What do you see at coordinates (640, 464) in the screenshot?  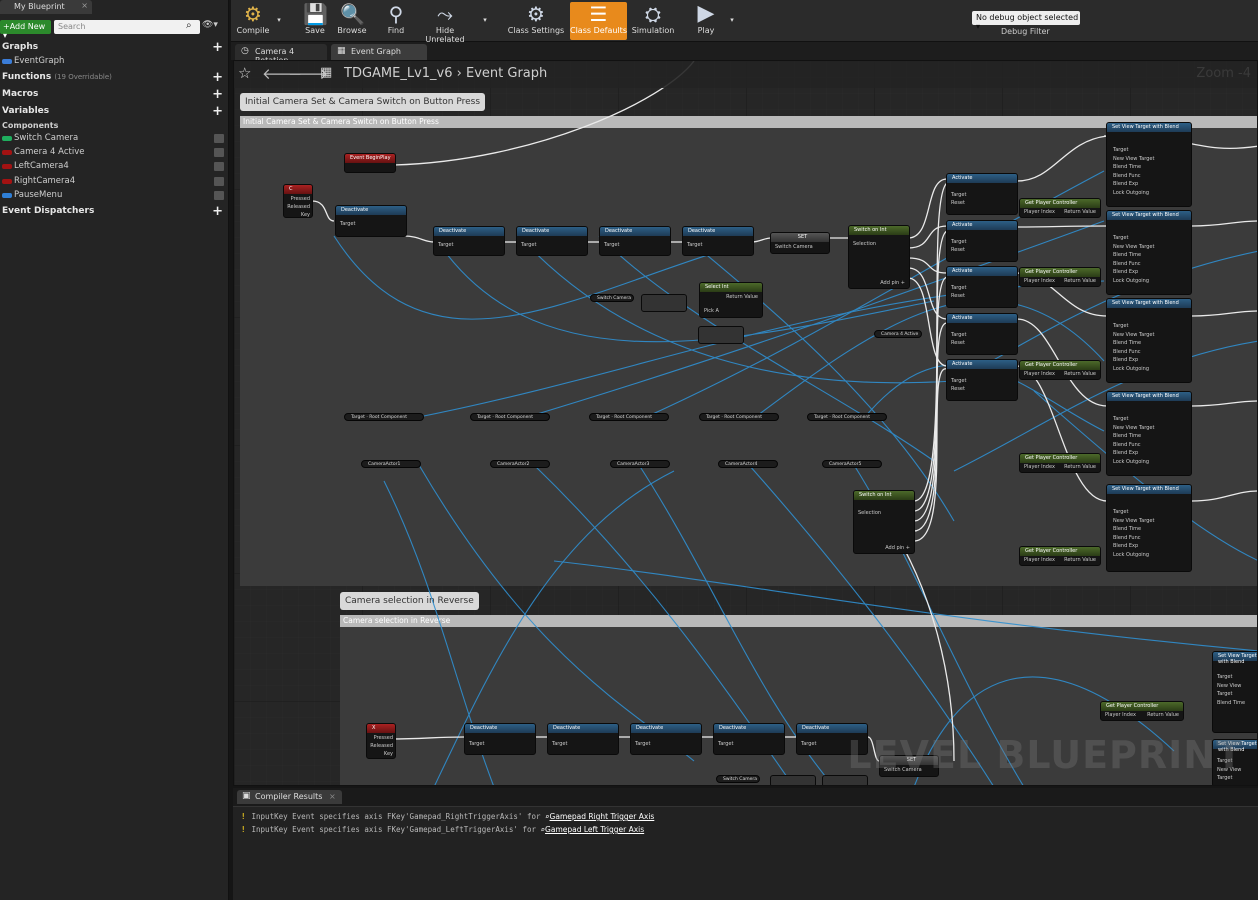 I see `camera-actor-reference: CameraActor3` at bounding box center [640, 464].